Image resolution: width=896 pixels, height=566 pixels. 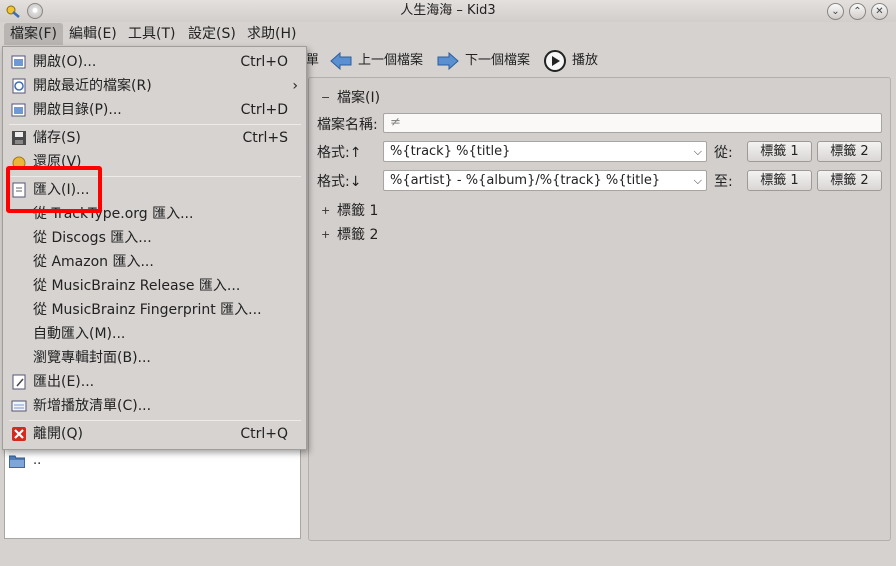 What do you see at coordinates (723, 182) in the screenshot?
I see `to-label: 至:` at bounding box center [723, 182].